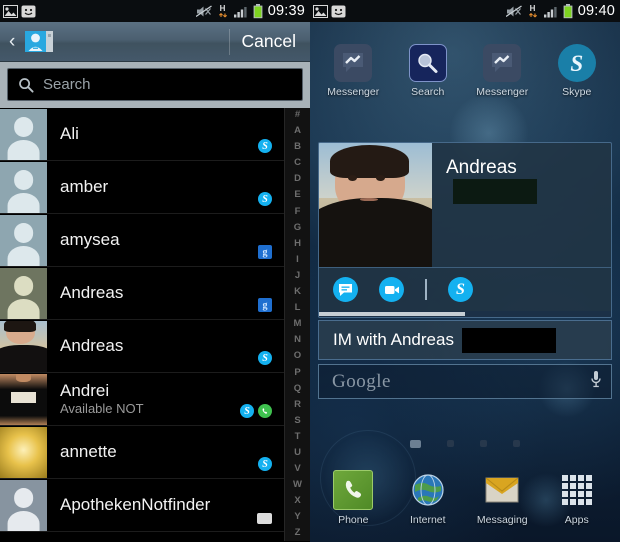 The height and width of the screenshot is (542, 620). Describe the element at coordinates (297, 453) in the screenshot. I see `alpha-index-letter: U` at that location.